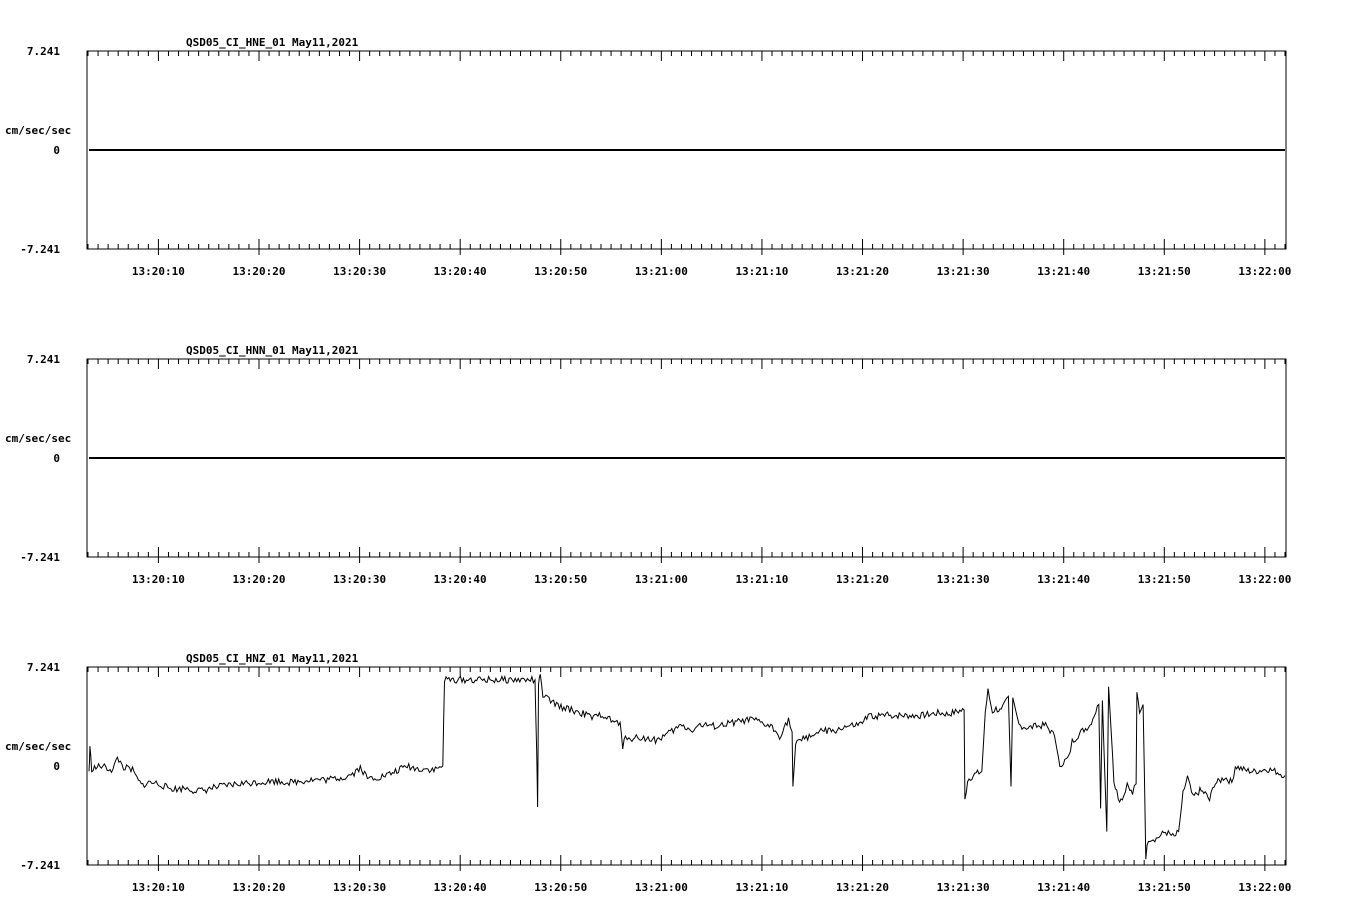  I want to click on chart-title: QSD05_CI_HNE_01 May11,2021, so click(272, 42).